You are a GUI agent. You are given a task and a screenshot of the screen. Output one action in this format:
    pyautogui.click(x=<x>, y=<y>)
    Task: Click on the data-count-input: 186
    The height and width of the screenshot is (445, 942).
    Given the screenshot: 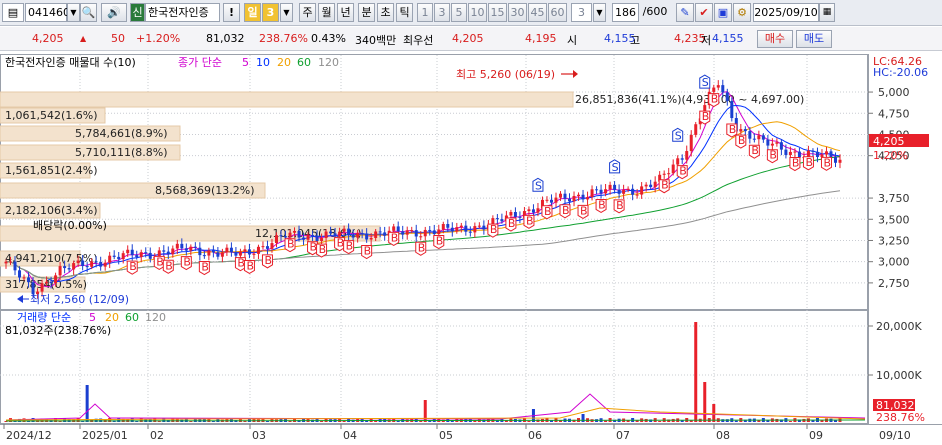 What is the action you would take?
    pyautogui.click(x=625, y=12)
    